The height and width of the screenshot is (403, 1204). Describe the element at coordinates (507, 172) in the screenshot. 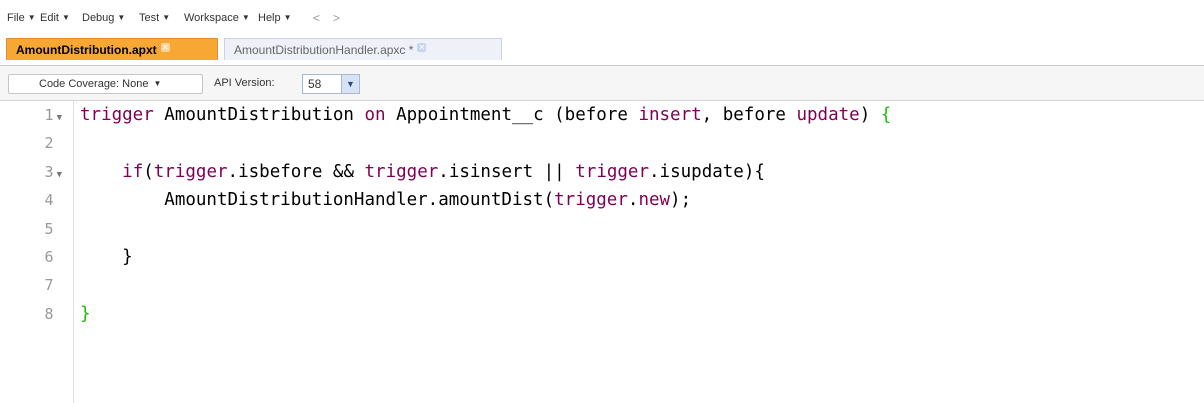

I see `code-text: .isinsert ||` at that location.